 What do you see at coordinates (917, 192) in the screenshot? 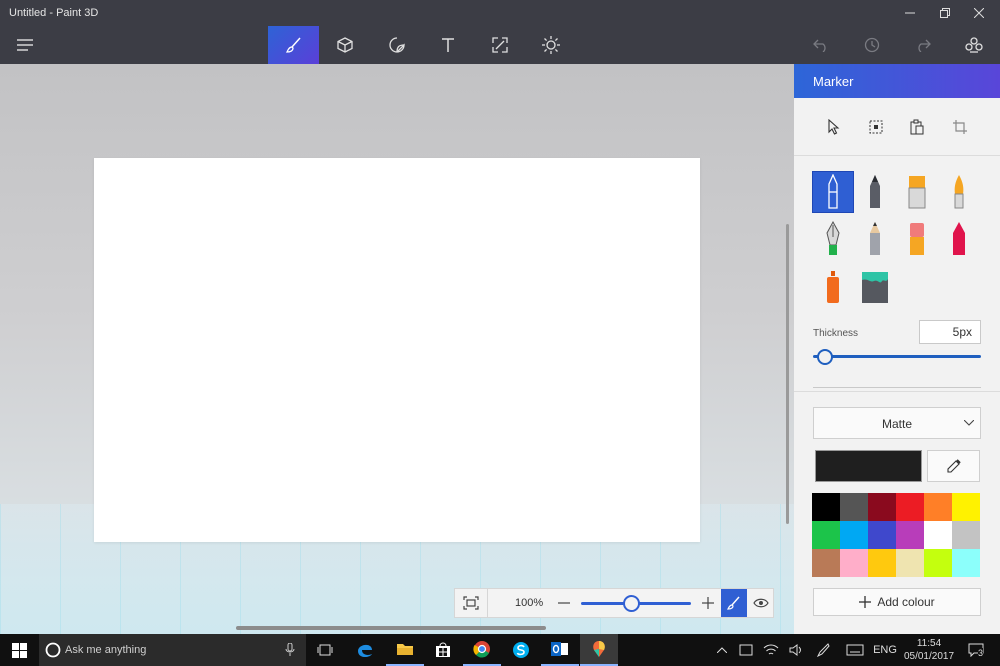
I see `oil-brush` at bounding box center [917, 192].